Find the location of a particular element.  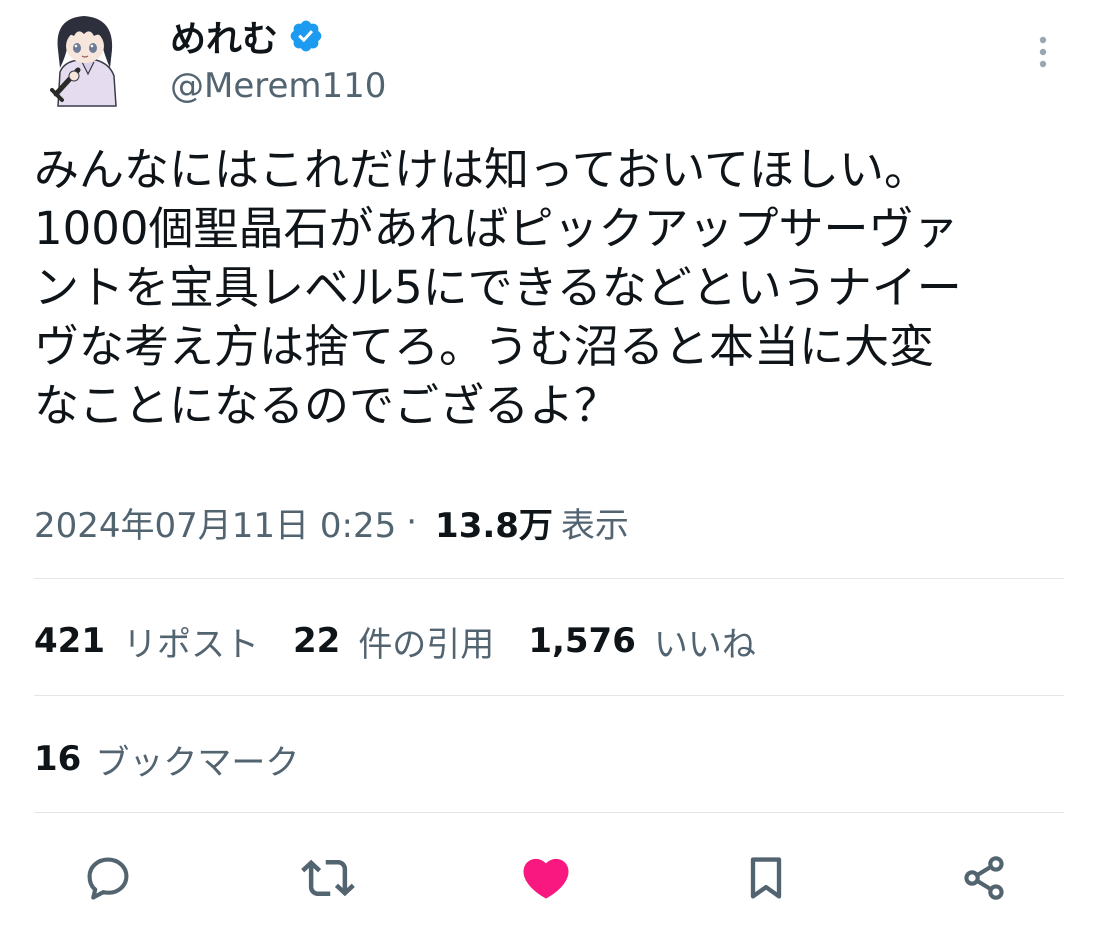

author-name-row: めれむ is located at coordinates (247, 37).